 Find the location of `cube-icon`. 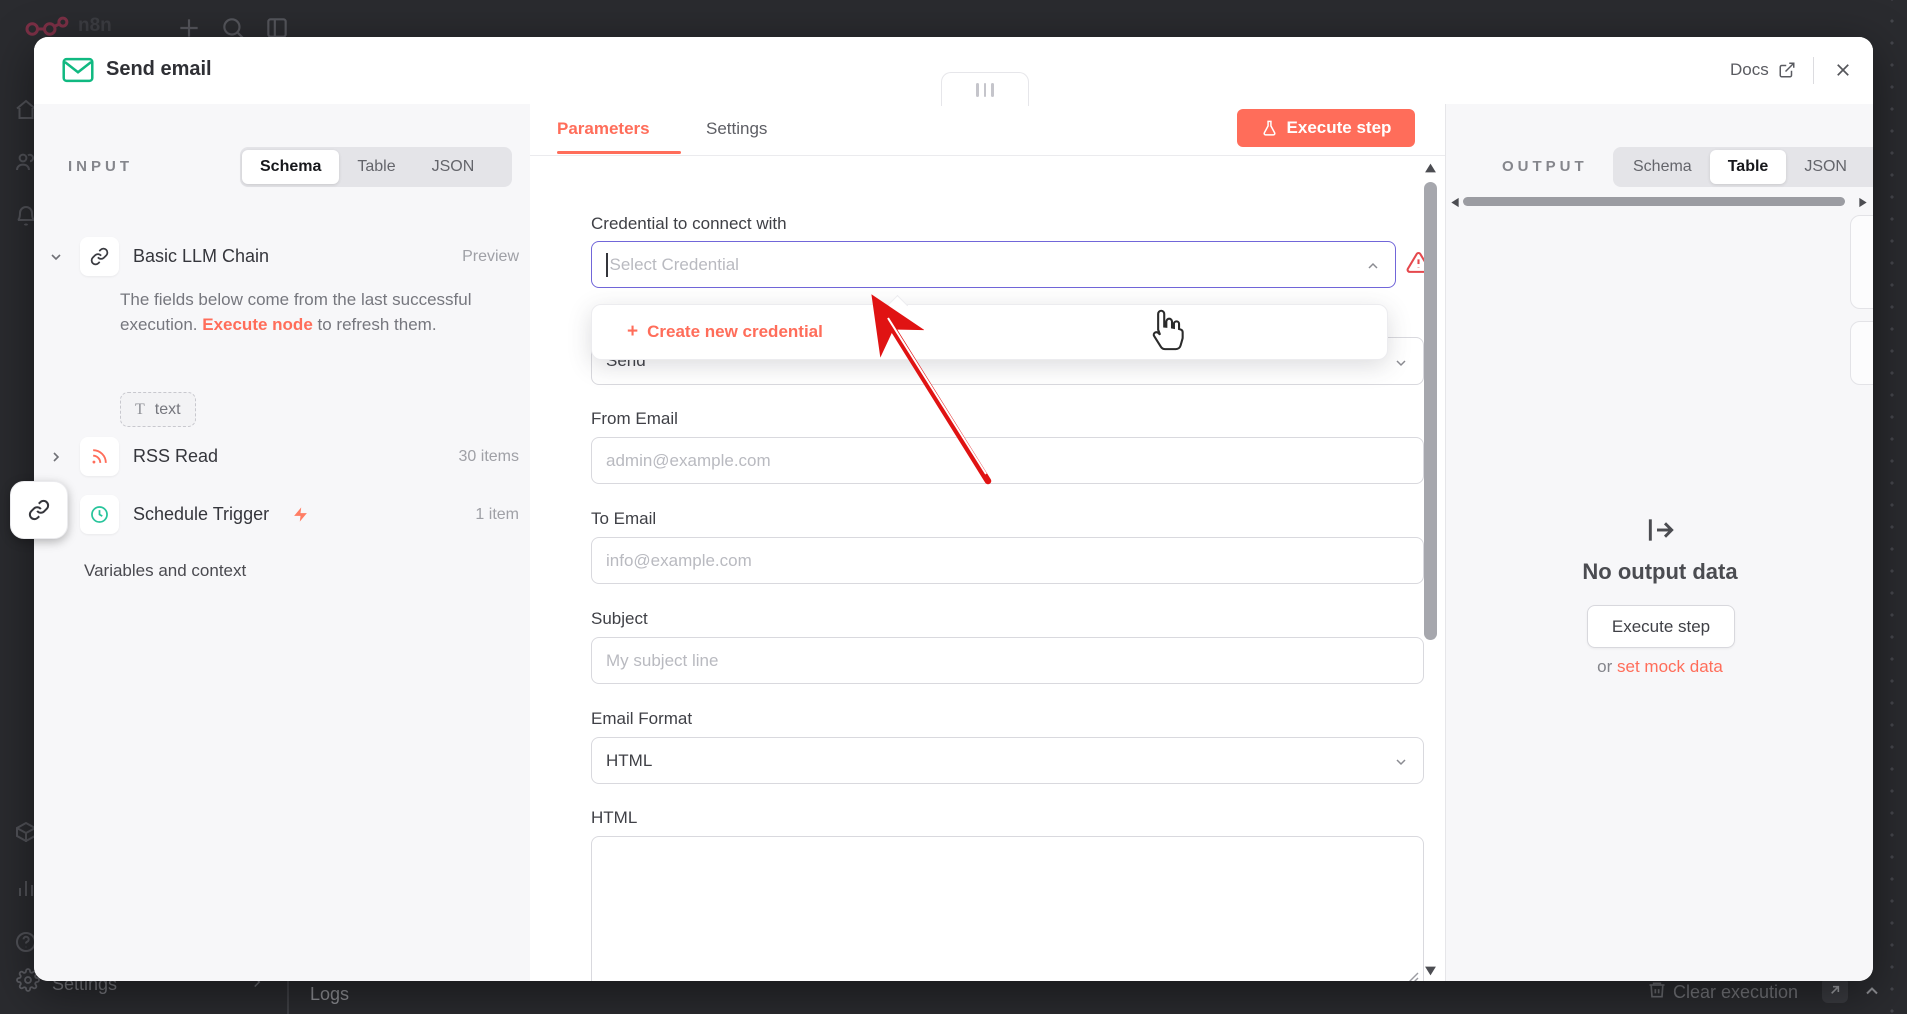

cube-icon is located at coordinates (24, 832).